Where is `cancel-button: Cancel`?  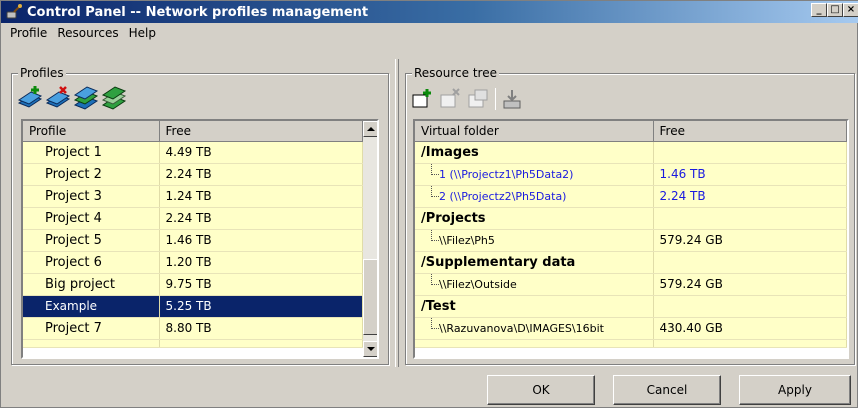 cancel-button: Cancel is located at coordinates (667, 390).